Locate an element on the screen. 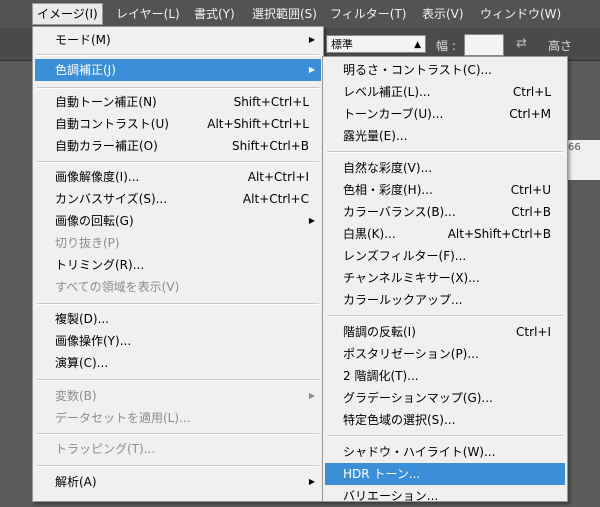 The image size is (600, 507). menu-item-label: 変数(B) is located at coordinates (76, 396).